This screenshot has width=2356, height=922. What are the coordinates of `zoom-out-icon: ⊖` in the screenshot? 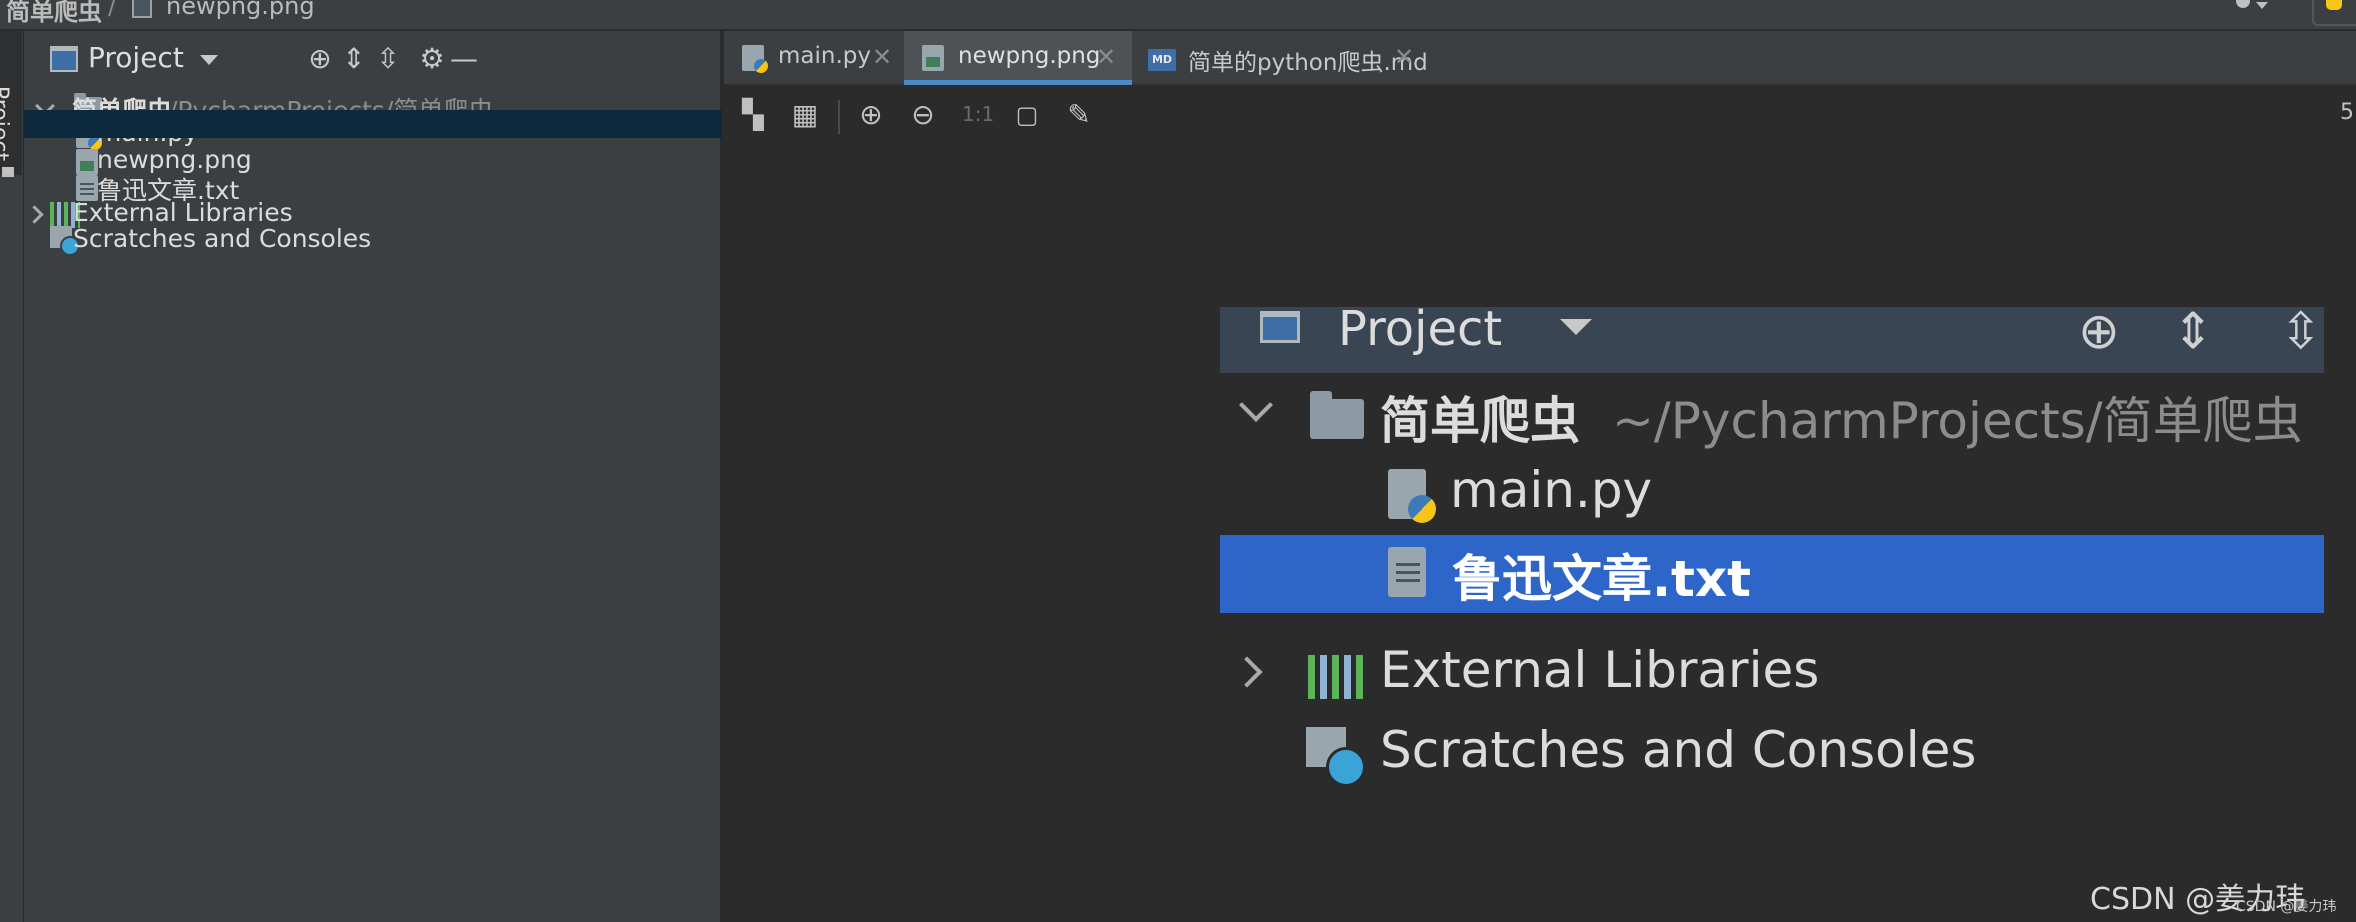 It's located at (923, 115).